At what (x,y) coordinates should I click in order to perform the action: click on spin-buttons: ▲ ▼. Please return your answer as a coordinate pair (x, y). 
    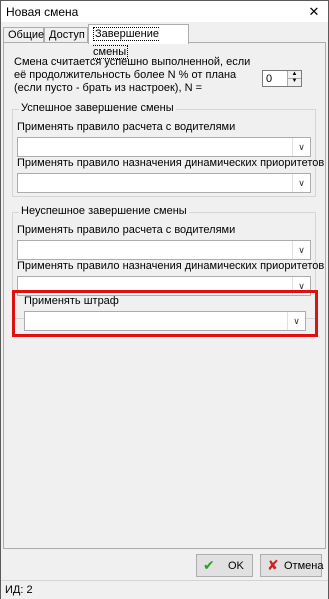
    Looking at the image, I should click on (294, 78).